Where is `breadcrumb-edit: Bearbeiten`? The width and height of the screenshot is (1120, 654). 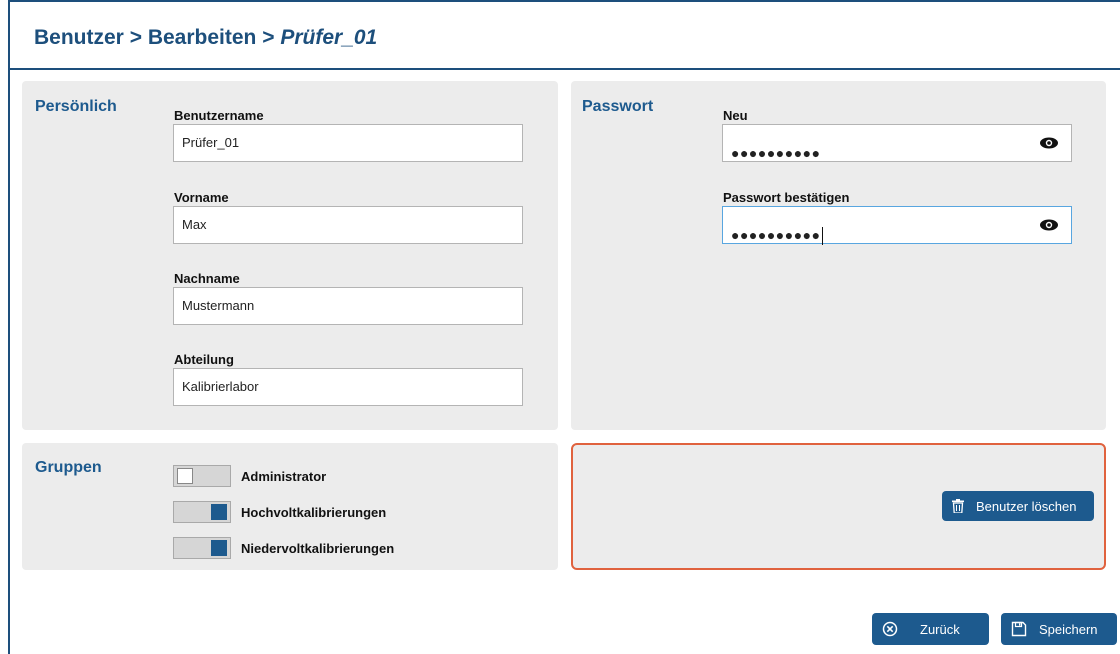 breadcrumb-edit: Bearbeiten is located at coordinates (202, 37).